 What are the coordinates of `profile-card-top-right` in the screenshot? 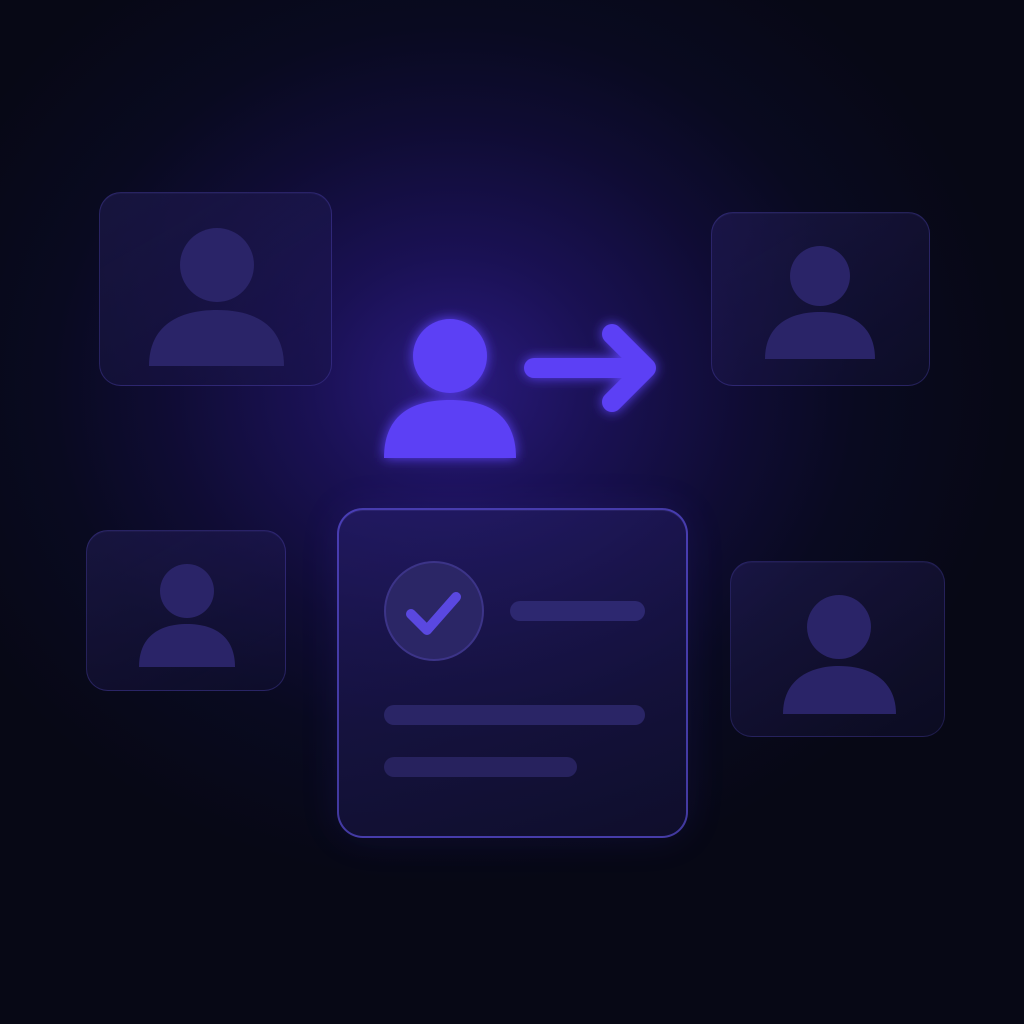 It's located at (820, 299).